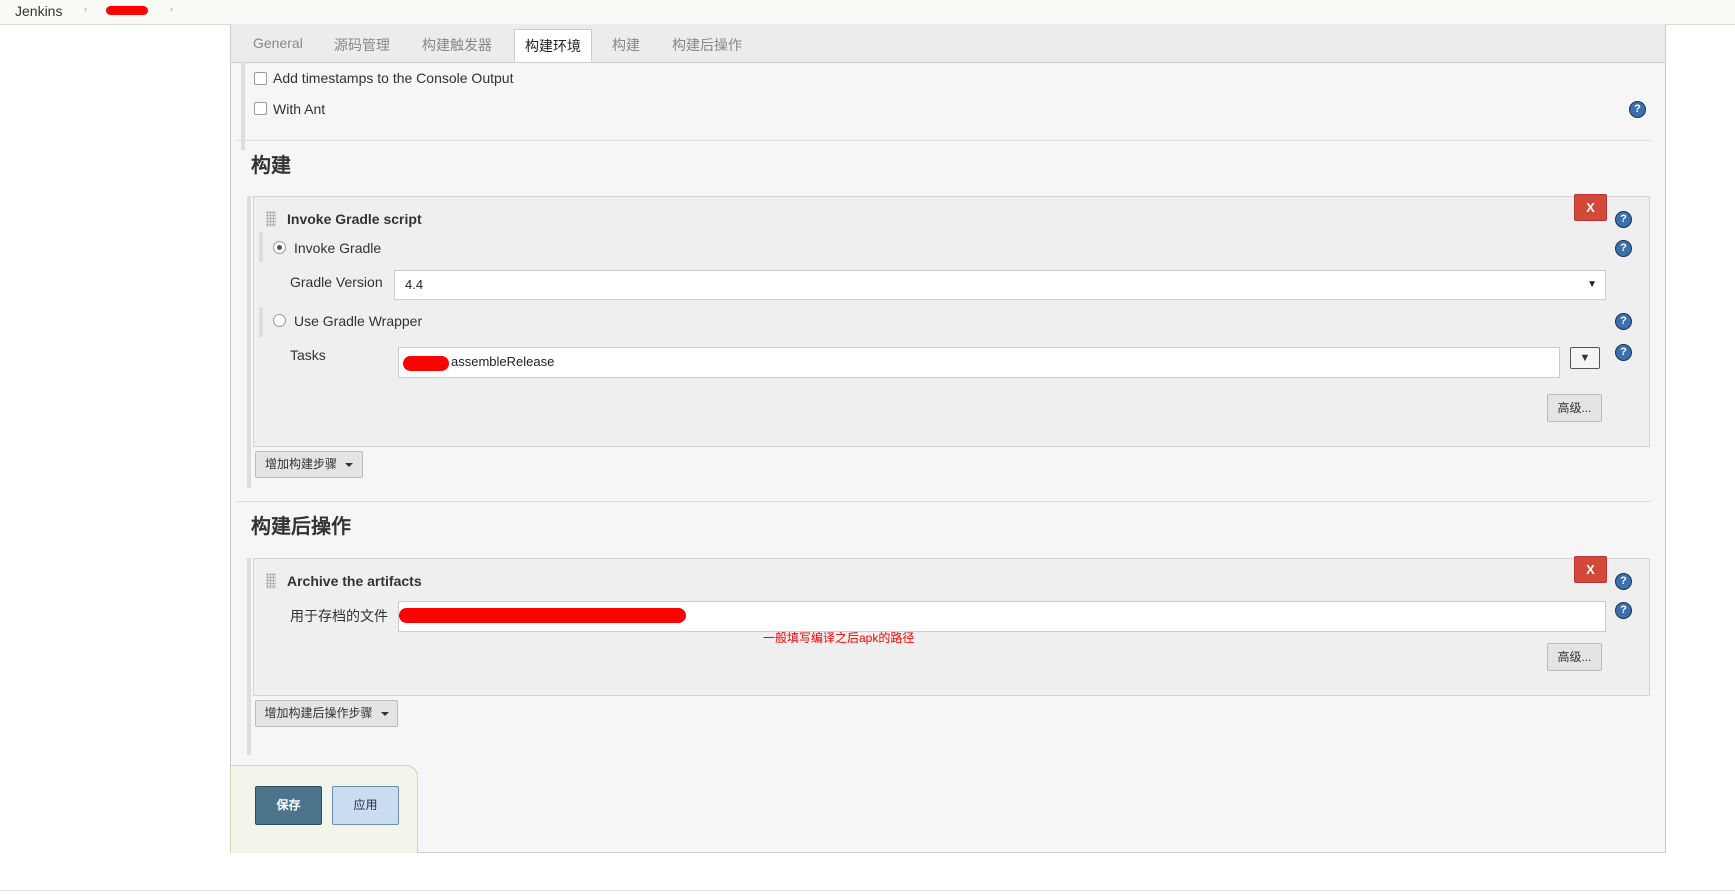 The image size is (1735, 894). Describe the element at coordinates (626, 45) in the screenshot. I see `tab-build: 构建` at that location.